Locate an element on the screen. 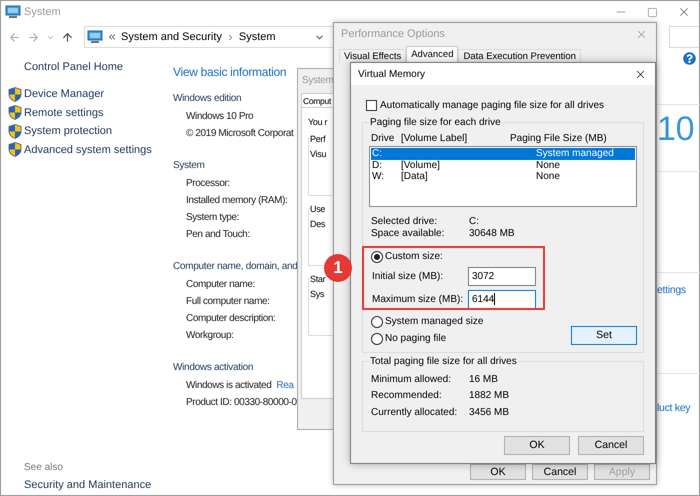  maximize-icon is located at coordinates (652, 12).